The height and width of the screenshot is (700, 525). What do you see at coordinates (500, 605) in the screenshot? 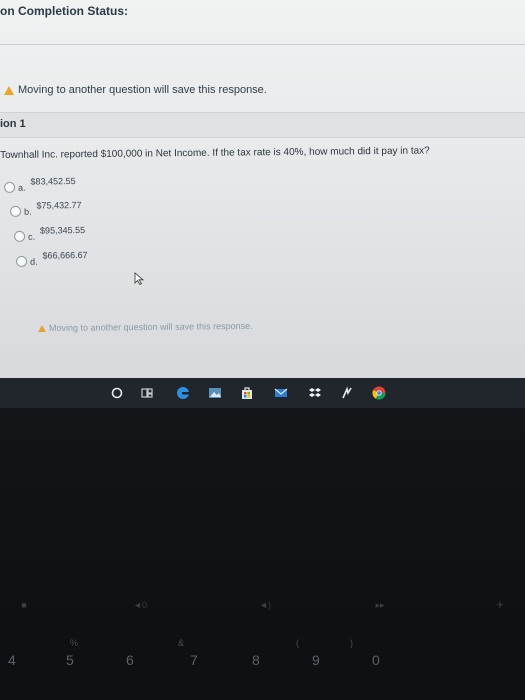
I see `function-key: ✈` at bounding box center [500, 605].